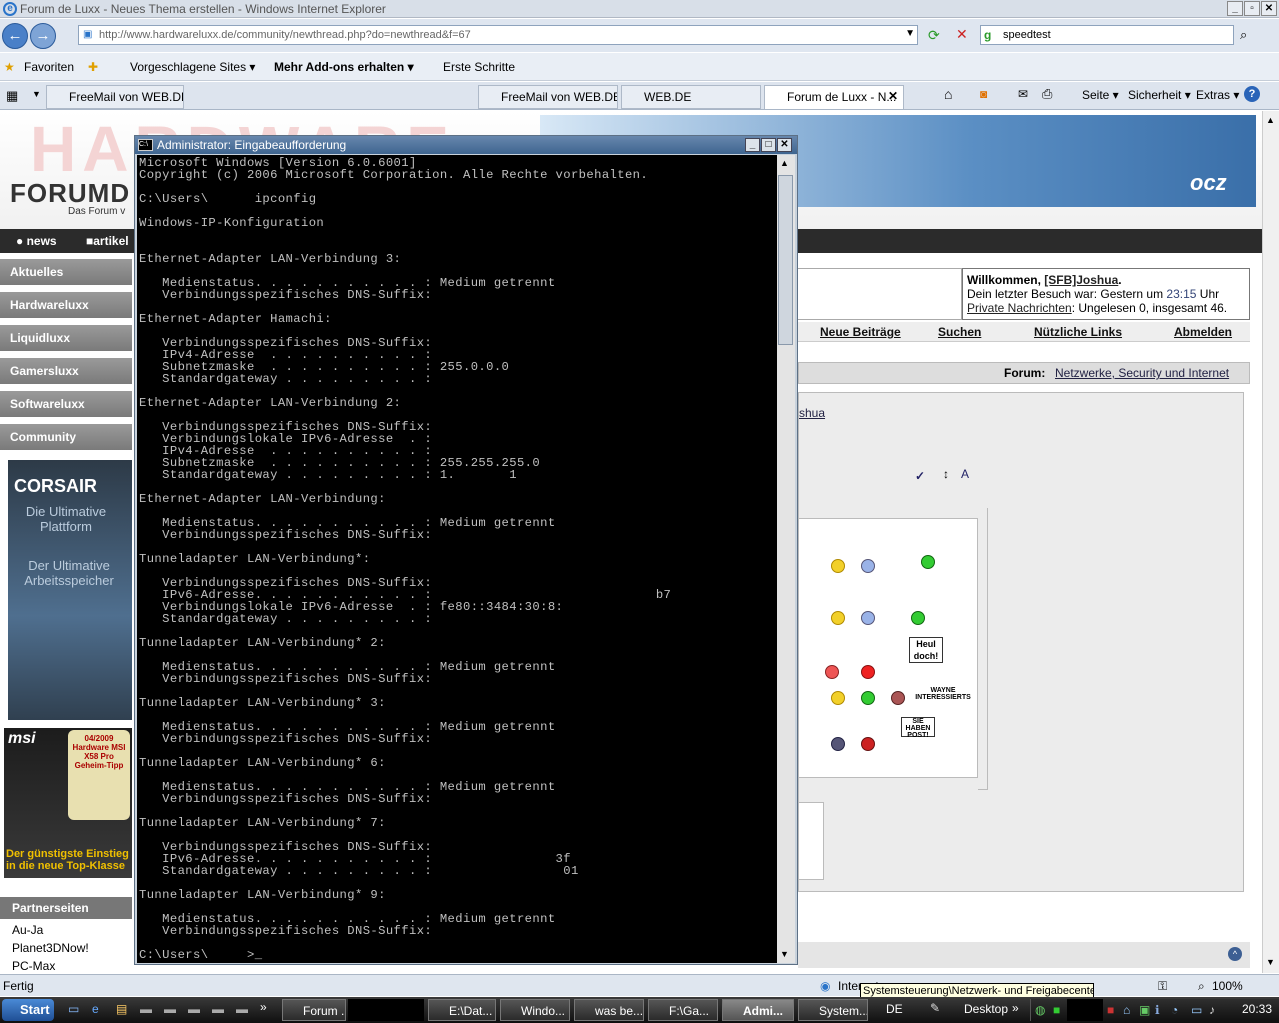  I want to click on heul-doch-sign: Heul doch!, so click(926, 650).